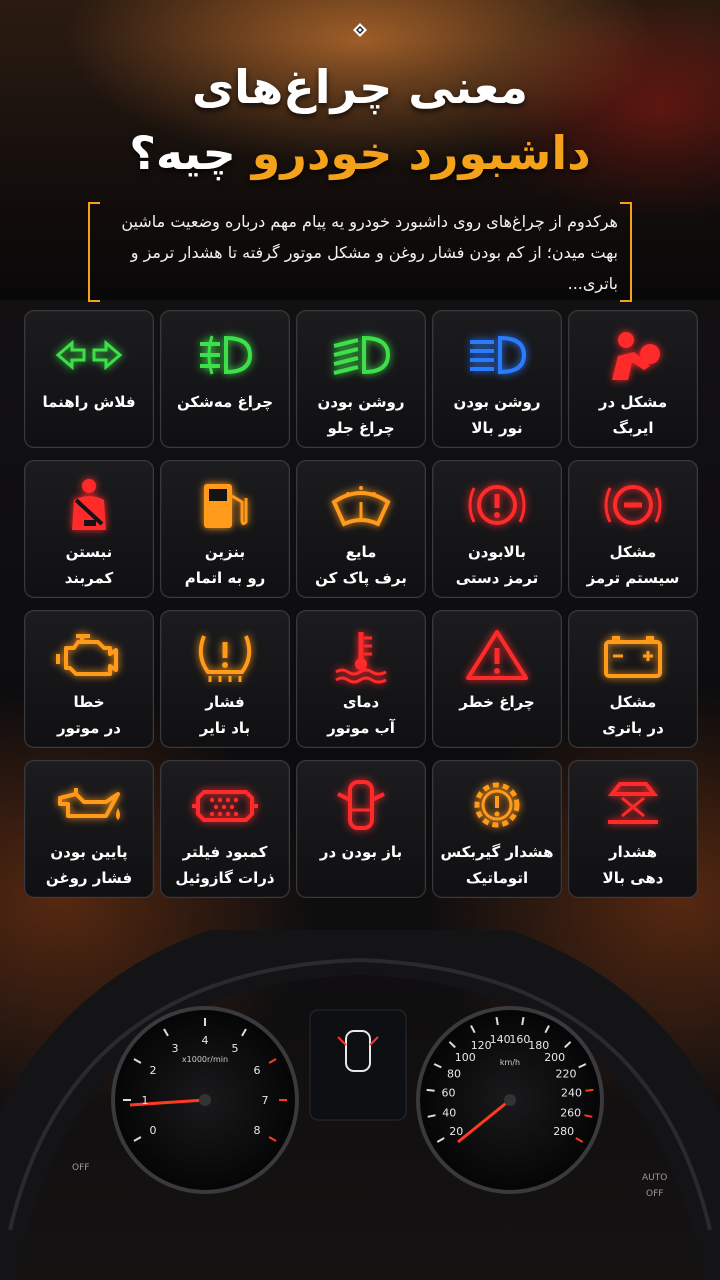  Describe the element at coordinates (89, 715) in the screenshot. I see `warning-card-label: خطا در موتور` at that location.